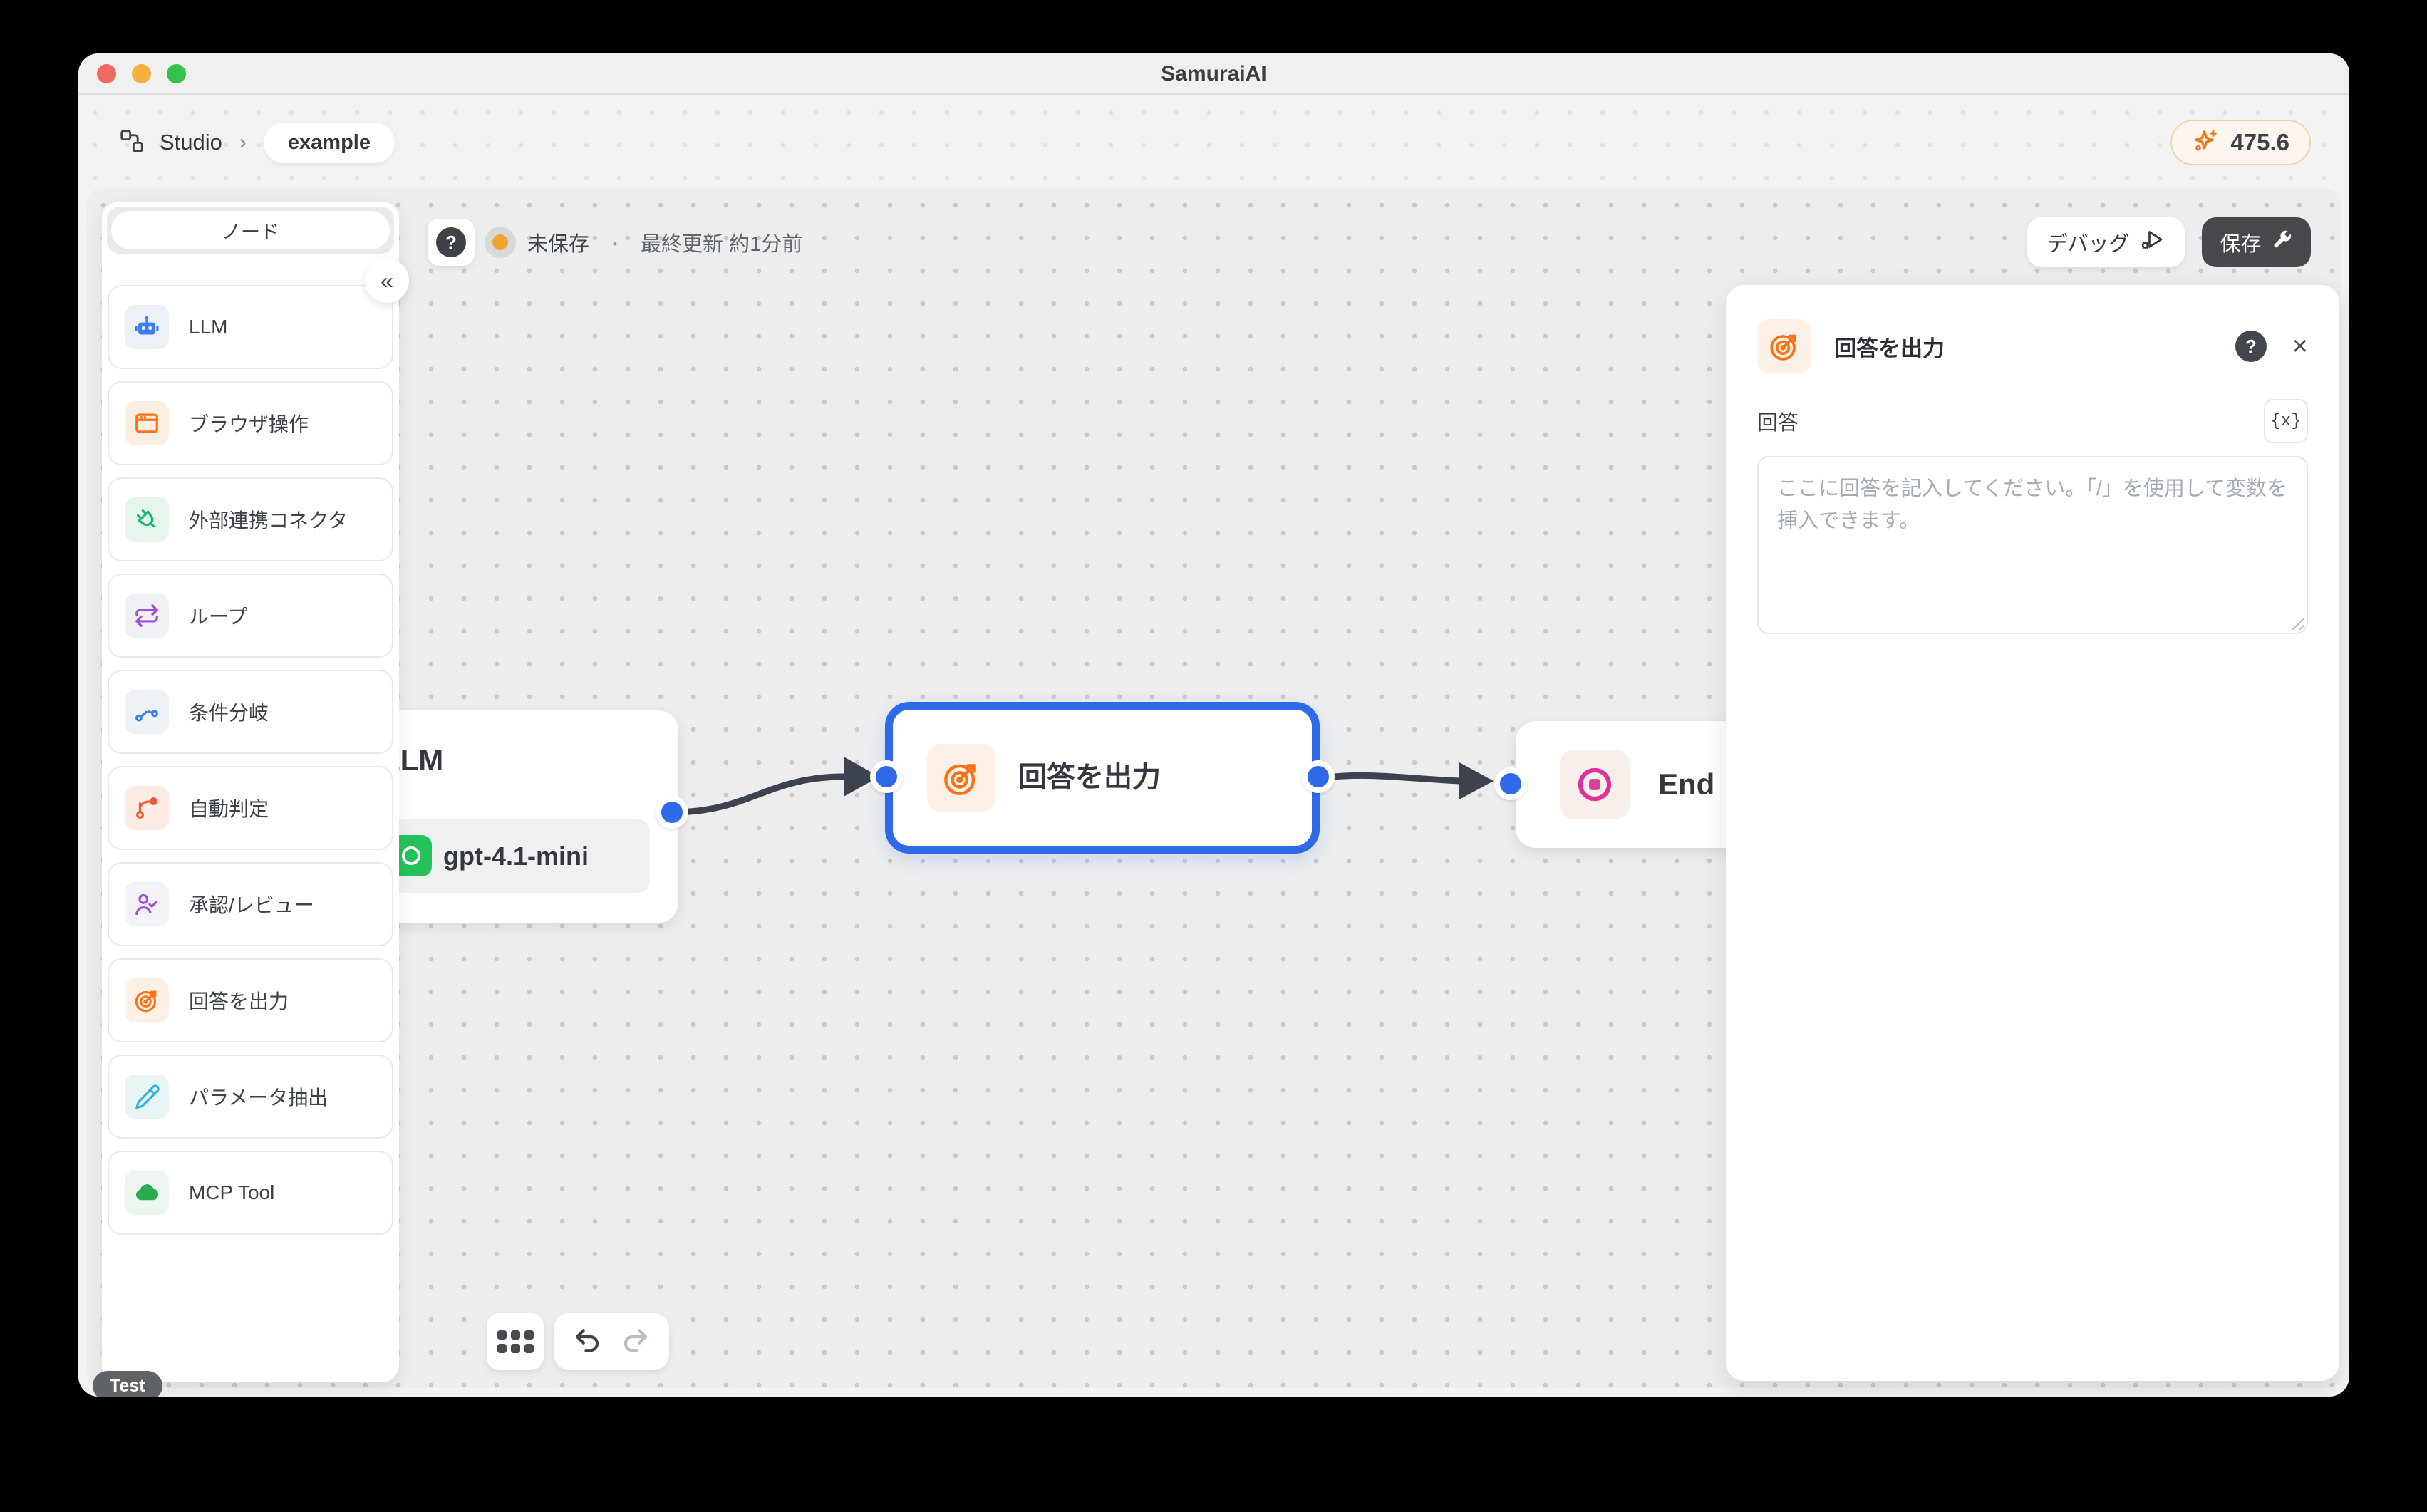  I want to click on save-button: 保存, so click(2256, 242).